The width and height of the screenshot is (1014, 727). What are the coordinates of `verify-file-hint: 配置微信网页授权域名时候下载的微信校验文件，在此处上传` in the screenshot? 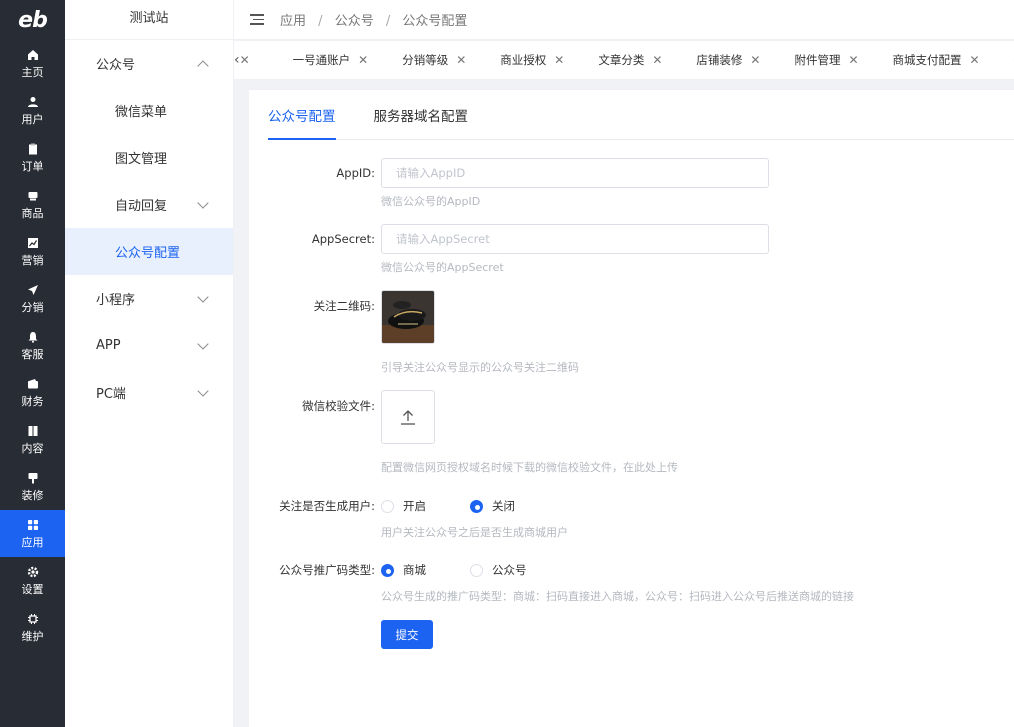 It's located at (529, 467).